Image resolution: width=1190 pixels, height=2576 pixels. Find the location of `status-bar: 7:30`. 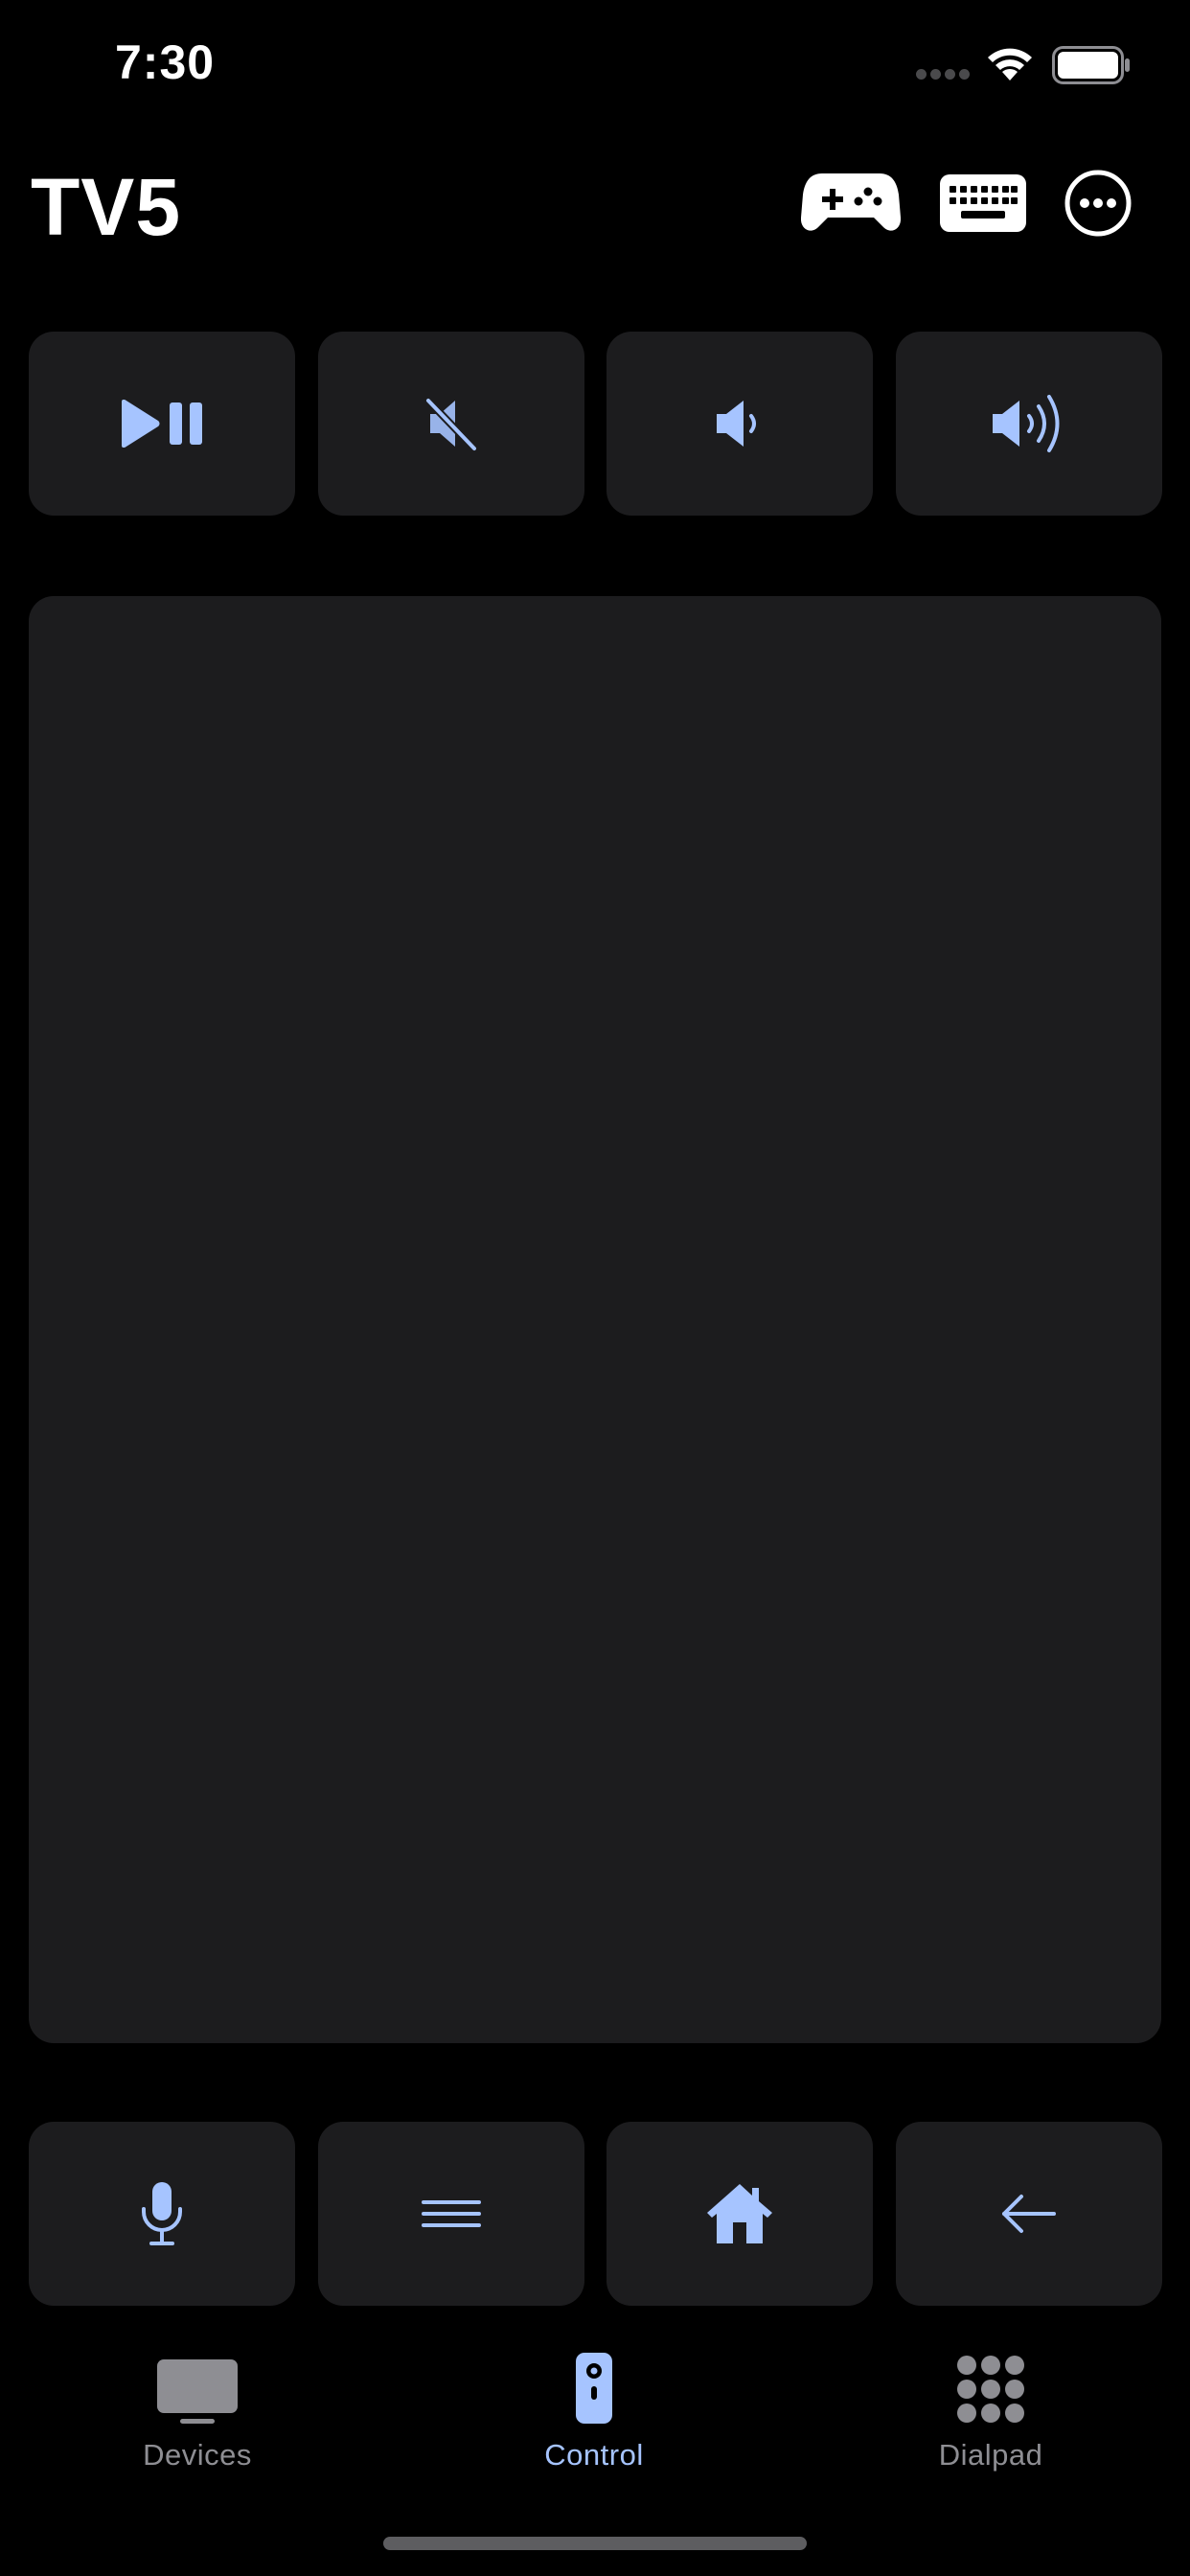

status-bar: 7:30 is located at coordinates (595, 67).